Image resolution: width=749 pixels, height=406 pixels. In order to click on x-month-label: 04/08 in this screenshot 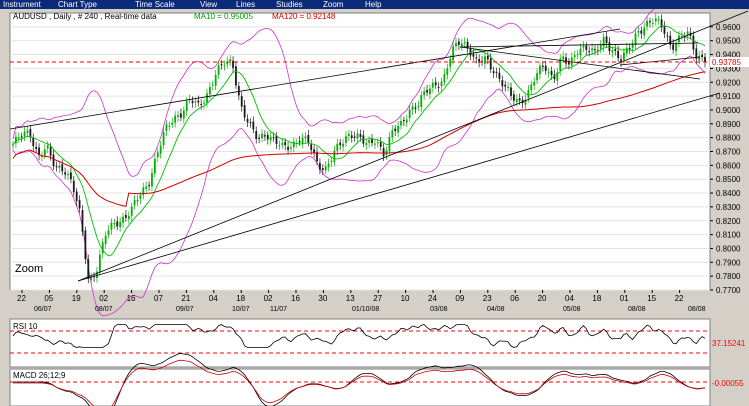, I will do `click(496, 309)`.